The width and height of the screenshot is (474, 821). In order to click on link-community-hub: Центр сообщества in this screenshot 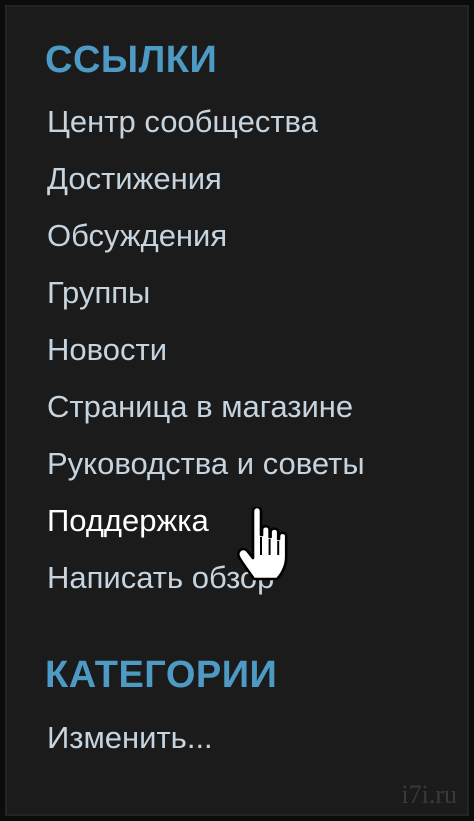, I will do `click(182, 122)`.